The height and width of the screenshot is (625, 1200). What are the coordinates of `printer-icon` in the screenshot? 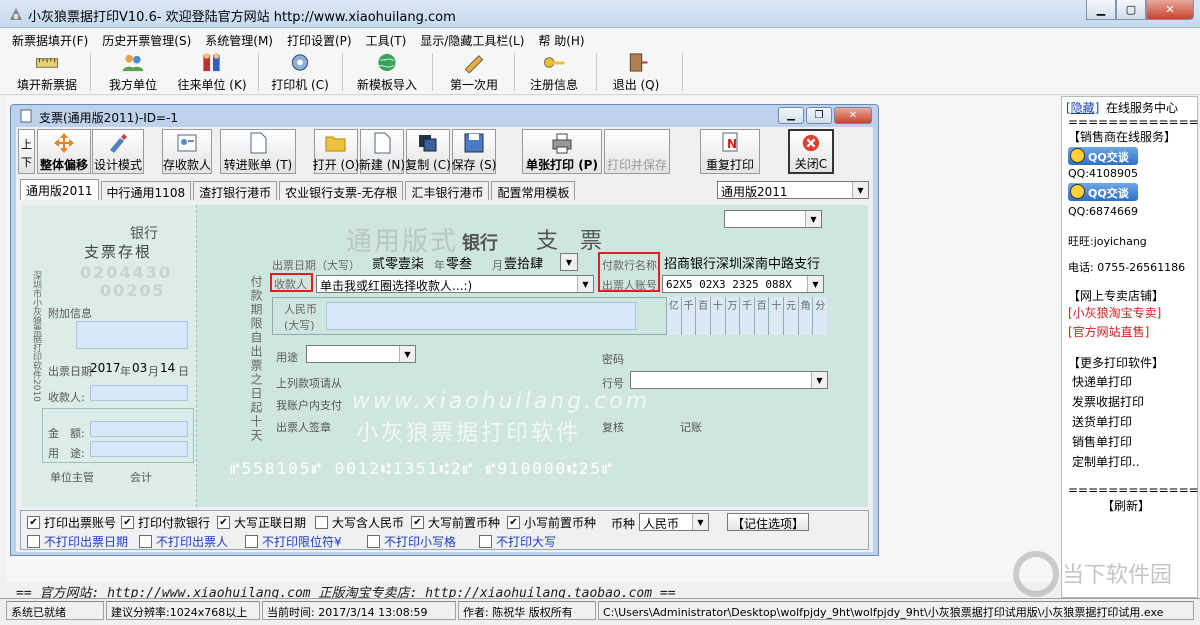 It's located at (562, 143).